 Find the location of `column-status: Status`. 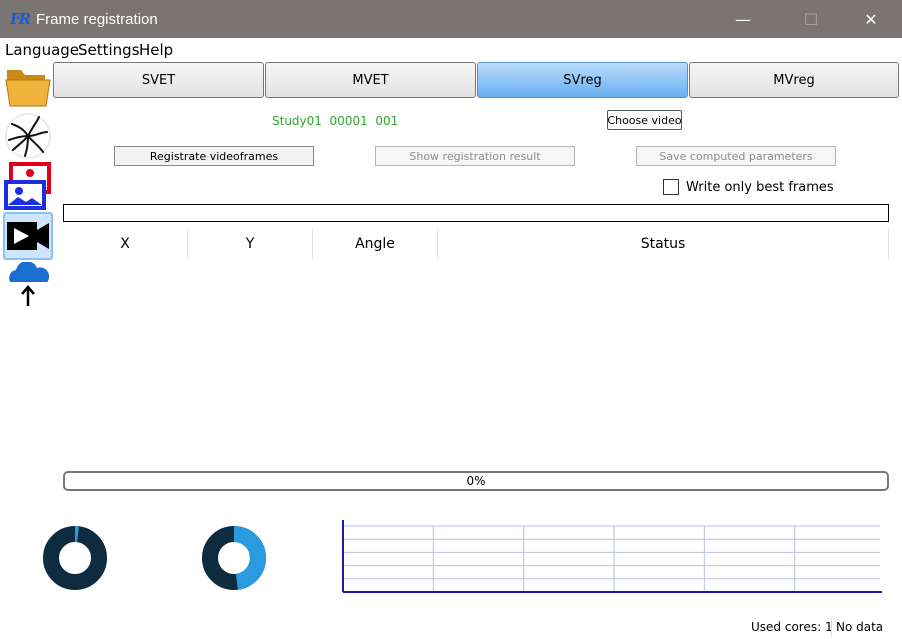

column-status: Status is located at coordinates (663, 244).